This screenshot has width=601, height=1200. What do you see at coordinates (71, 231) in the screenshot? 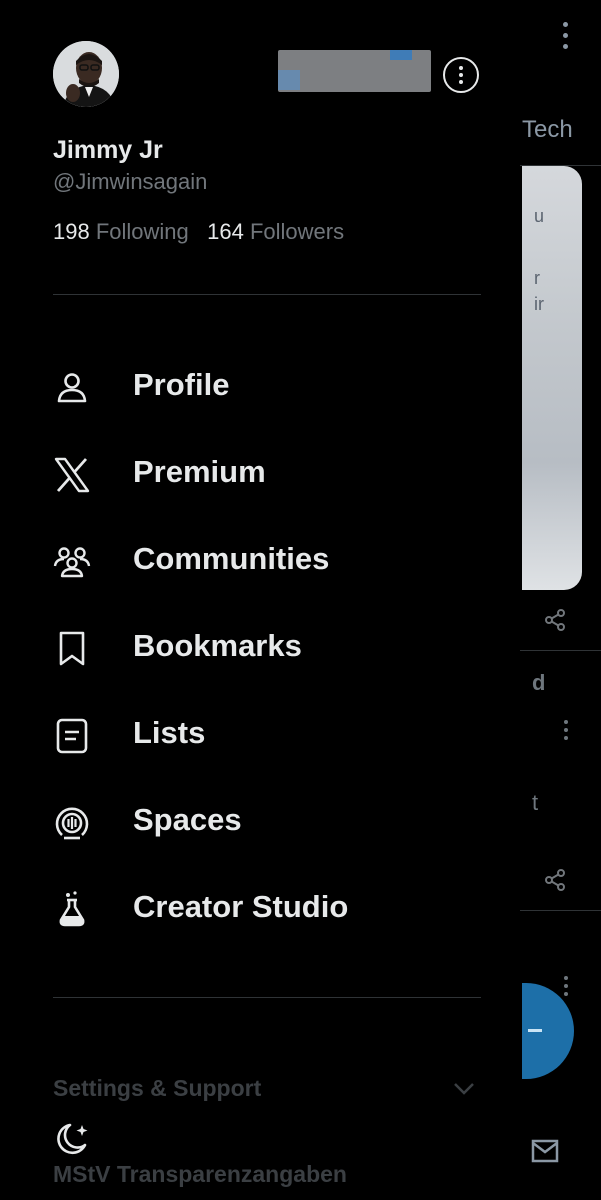
I see `following-count: 198` at bounding box center [71, 231].